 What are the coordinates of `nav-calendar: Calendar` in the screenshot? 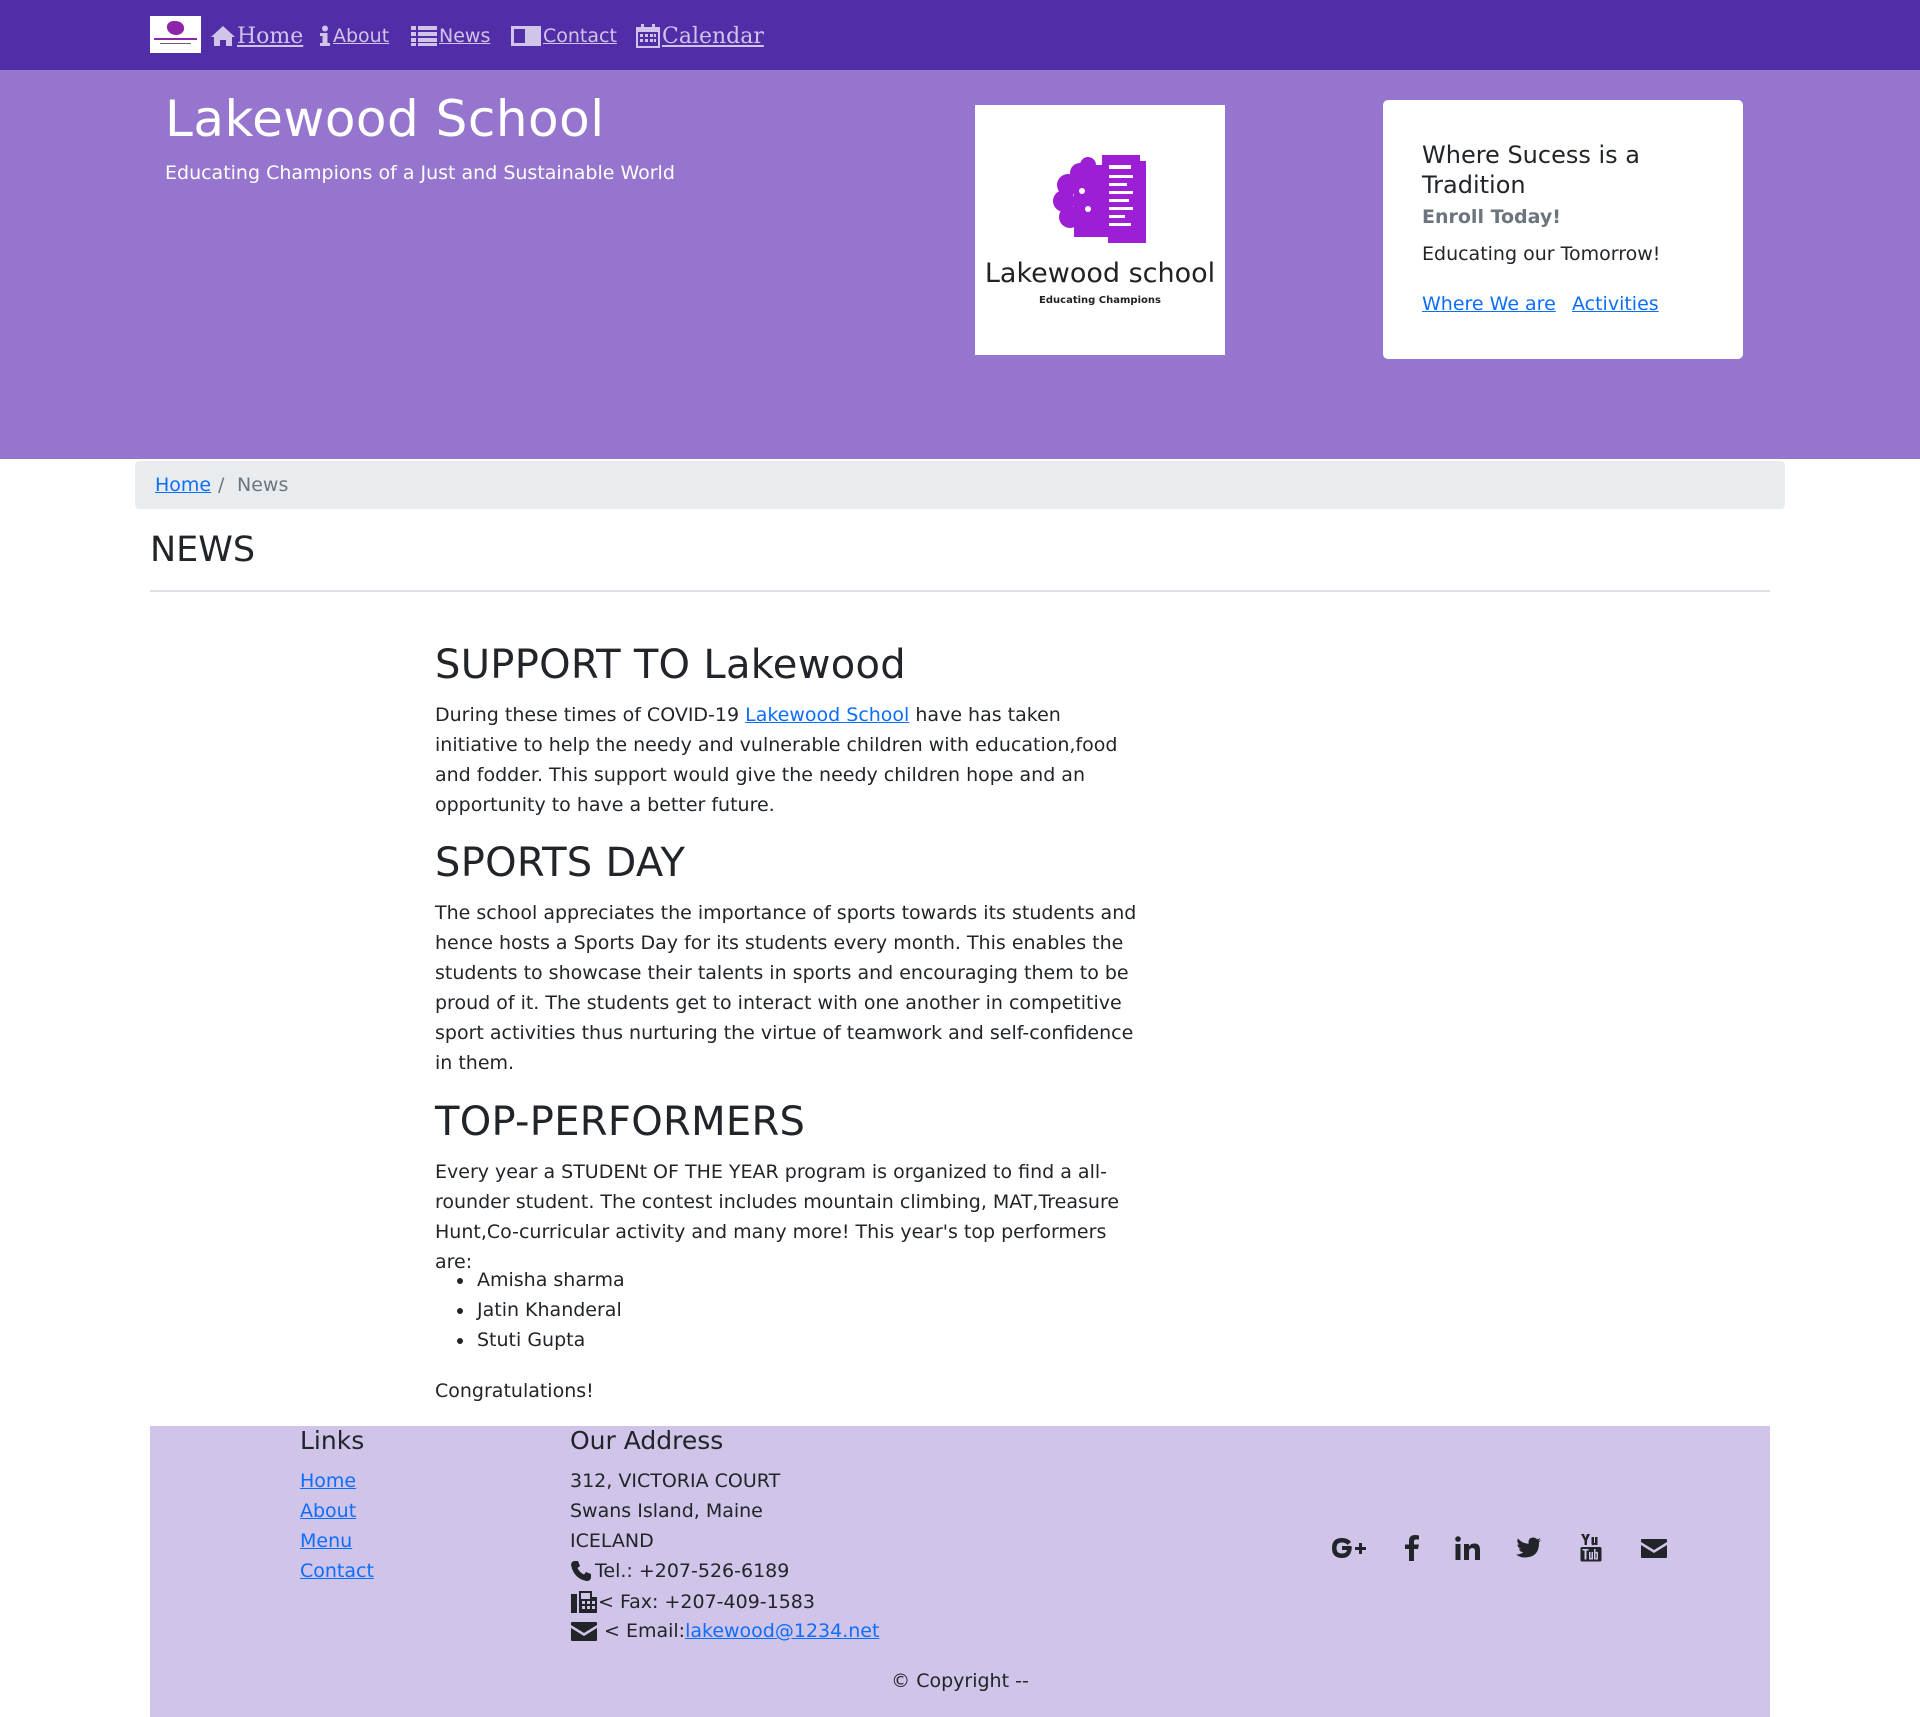 It's located at (699, 36).